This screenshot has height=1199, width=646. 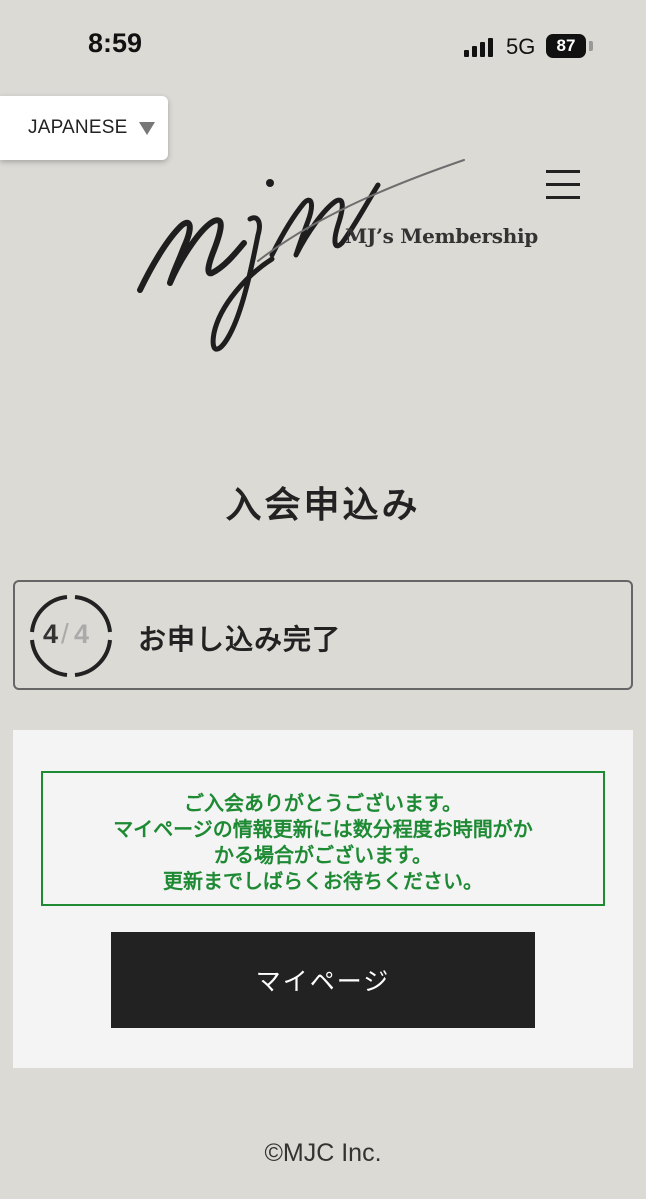 What do you see at coordinates (147, 128) in the screenshot?
I see `caret-down-icon` at bounding box center [147, 128].